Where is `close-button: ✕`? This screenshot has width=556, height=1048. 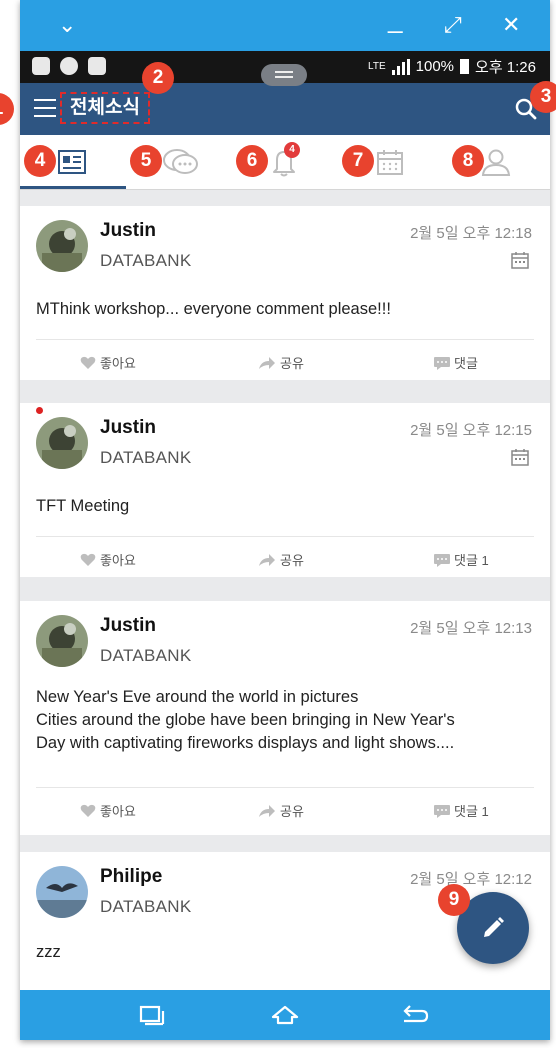 close-button: ✕ is located at coordinates (511, 25).